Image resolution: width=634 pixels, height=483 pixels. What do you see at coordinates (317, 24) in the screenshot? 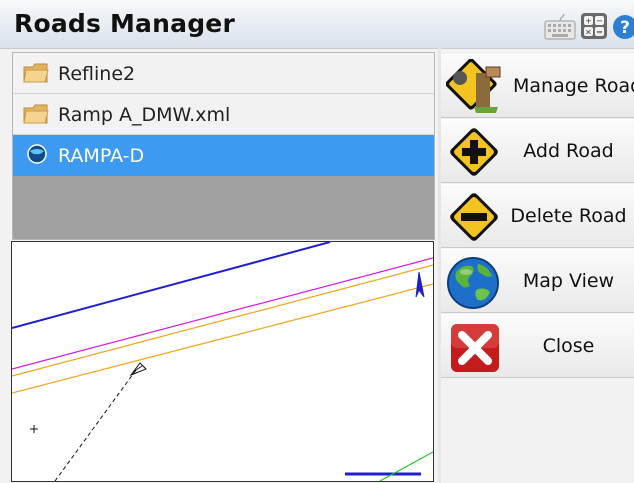
I see `title-bar: Roads Manager + − × = ?` at bounding box center [317, 24].